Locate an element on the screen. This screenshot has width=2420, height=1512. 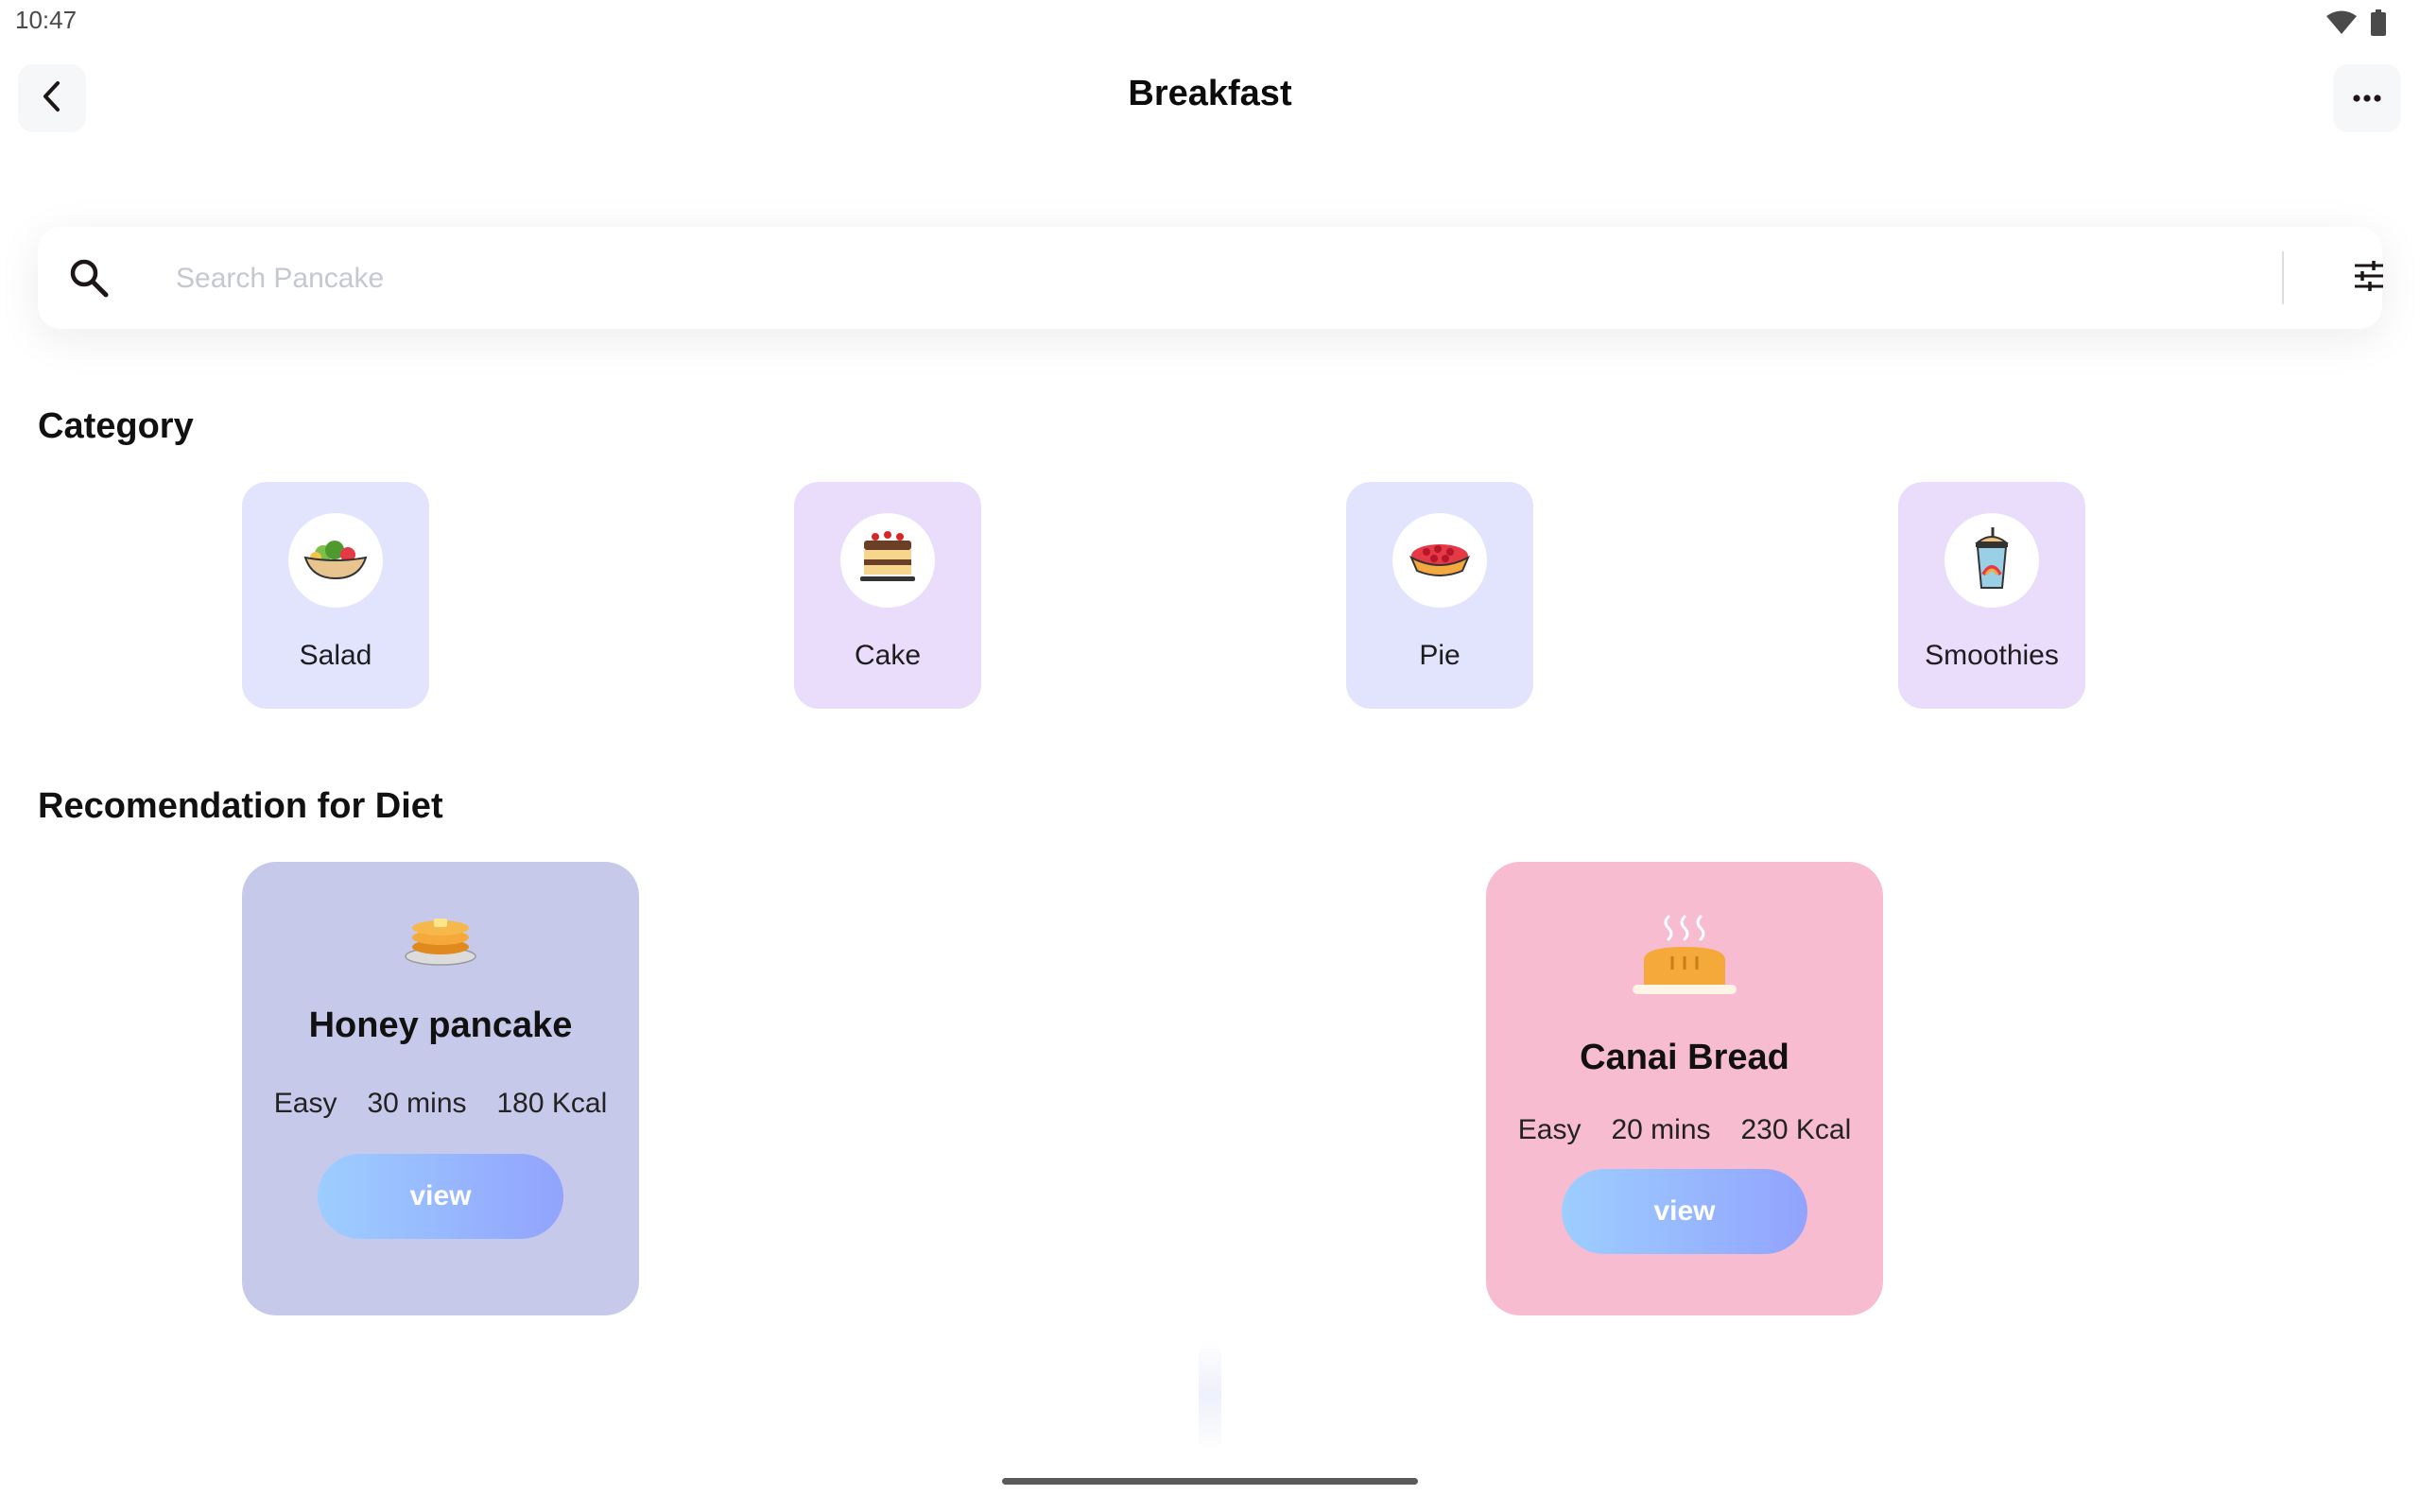
category-card-cake: Cake is located at coordinates (888, 595).